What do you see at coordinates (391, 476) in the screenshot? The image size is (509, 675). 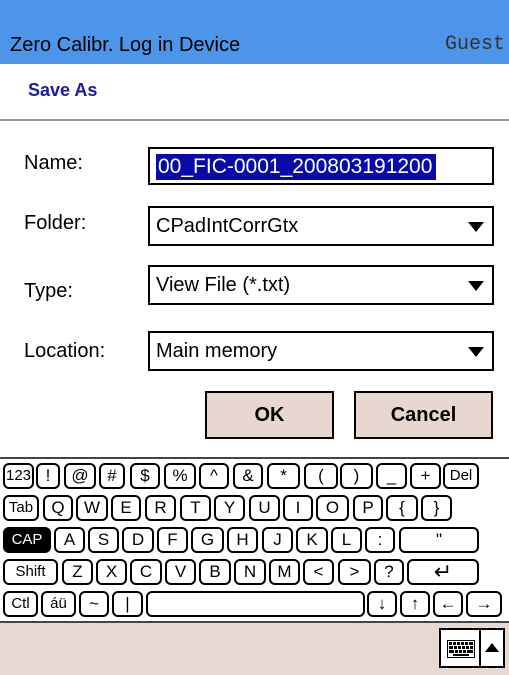 I see `key-underscore: _` at bounding box center [391, 476].